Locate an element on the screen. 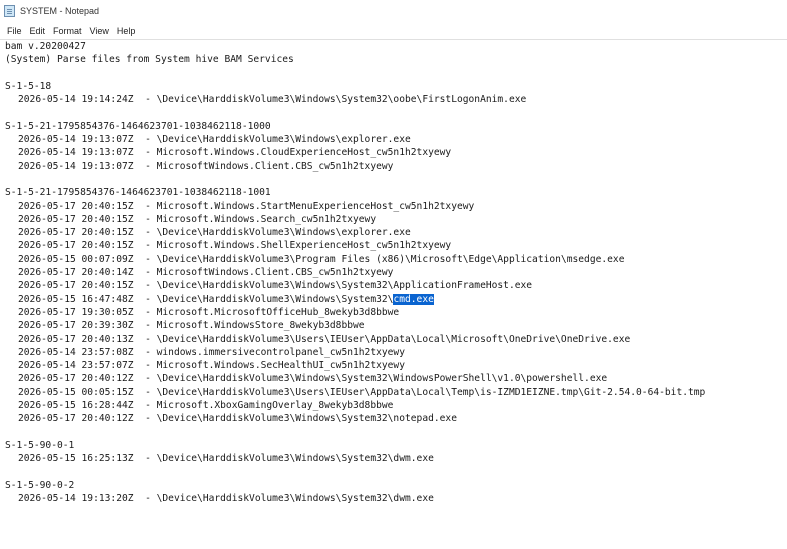 This screenshot has width=787, height=549. text-selection: cmd.exe is located at coordinates (413, 299).